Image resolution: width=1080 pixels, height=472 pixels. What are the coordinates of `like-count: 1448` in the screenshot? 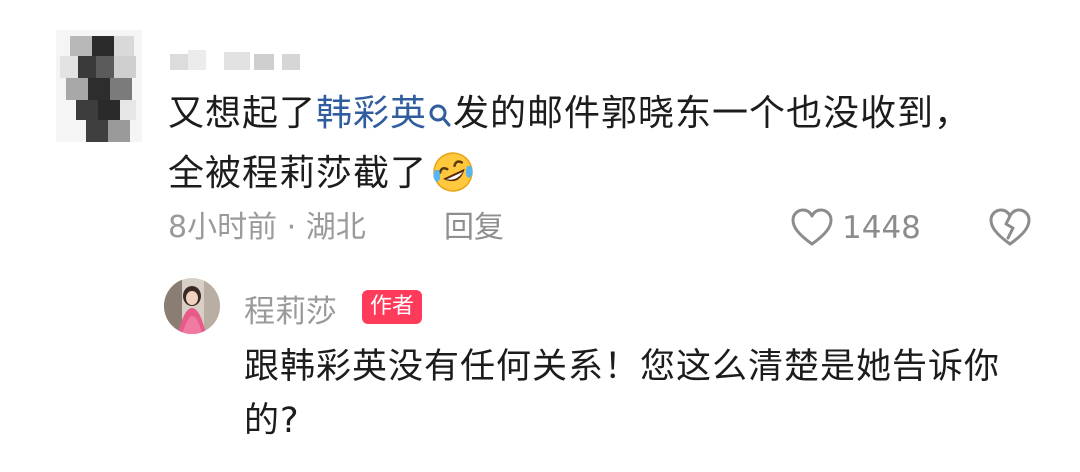 It's located at (881, 228).